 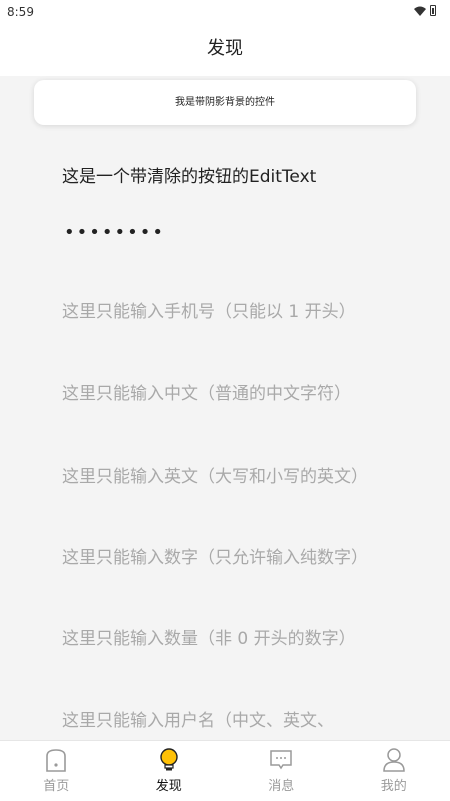 I want to click on shadow-card-label: 我是带阴影背景的控件, so click(x=225, y=102).